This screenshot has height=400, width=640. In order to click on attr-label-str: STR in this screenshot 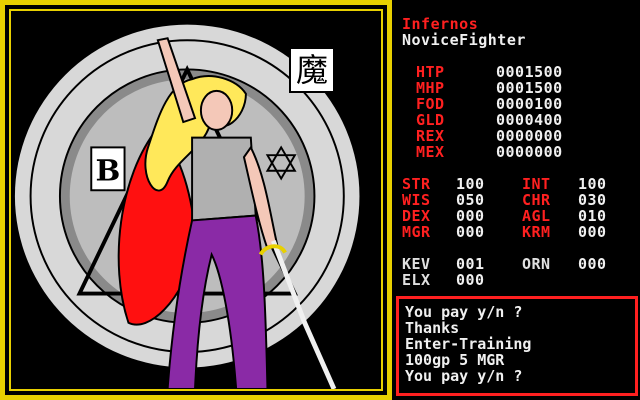, I will do `click(416, 184)`.